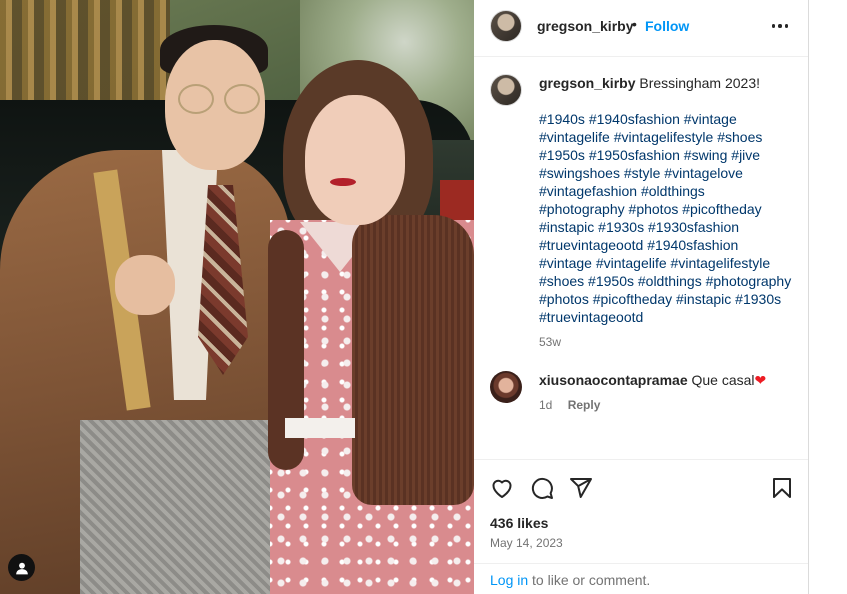 Image resolution: width=847 pixels, height=594 pixels. Describe the element at coordinates (585, 26) in the screenshot. I see `author-username: gregson_kirby` at that location.